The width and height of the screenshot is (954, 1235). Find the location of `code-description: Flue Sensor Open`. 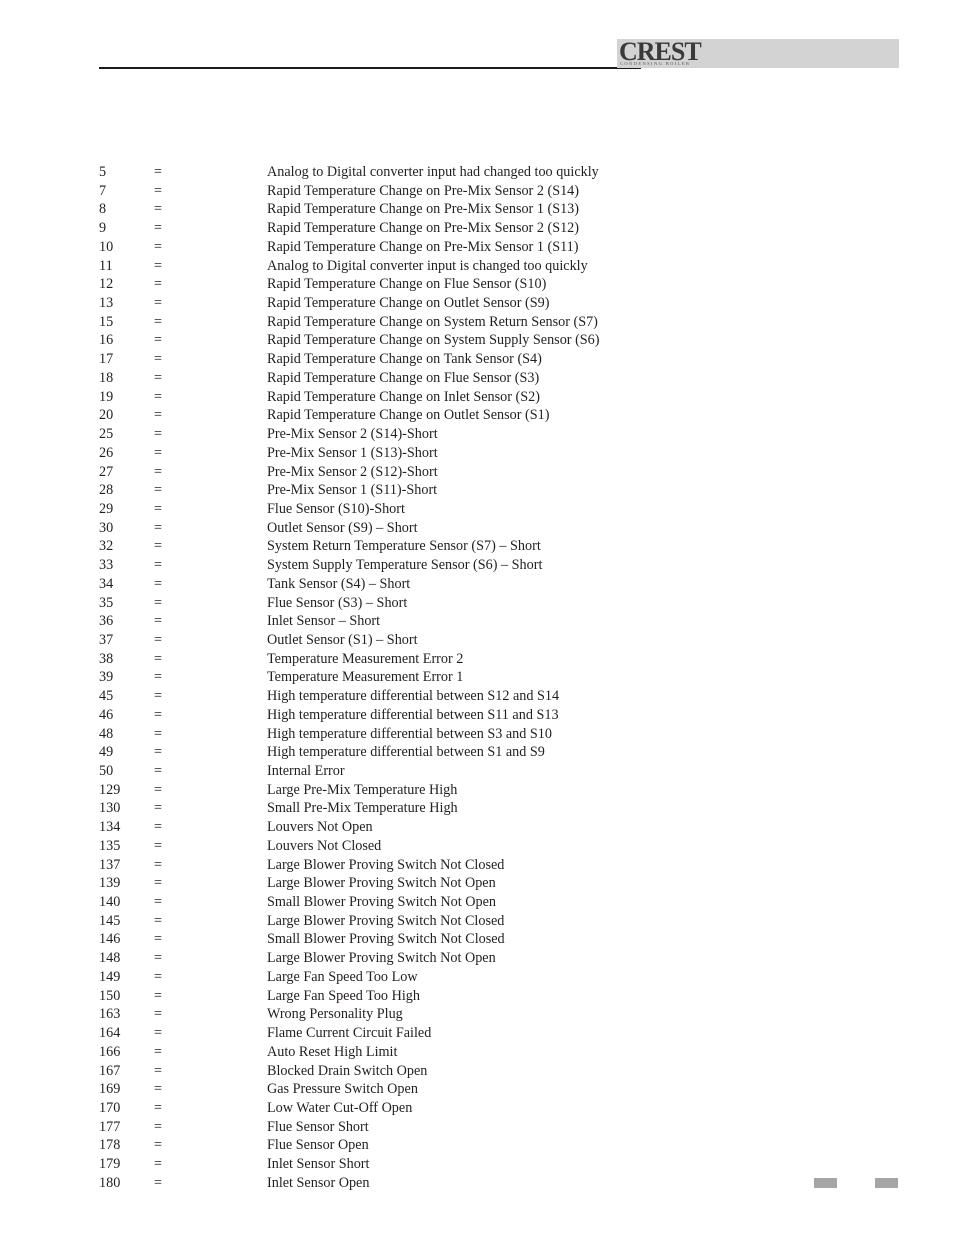

code-description: Flue Sensor Open is located at coordinates (318, 1145).